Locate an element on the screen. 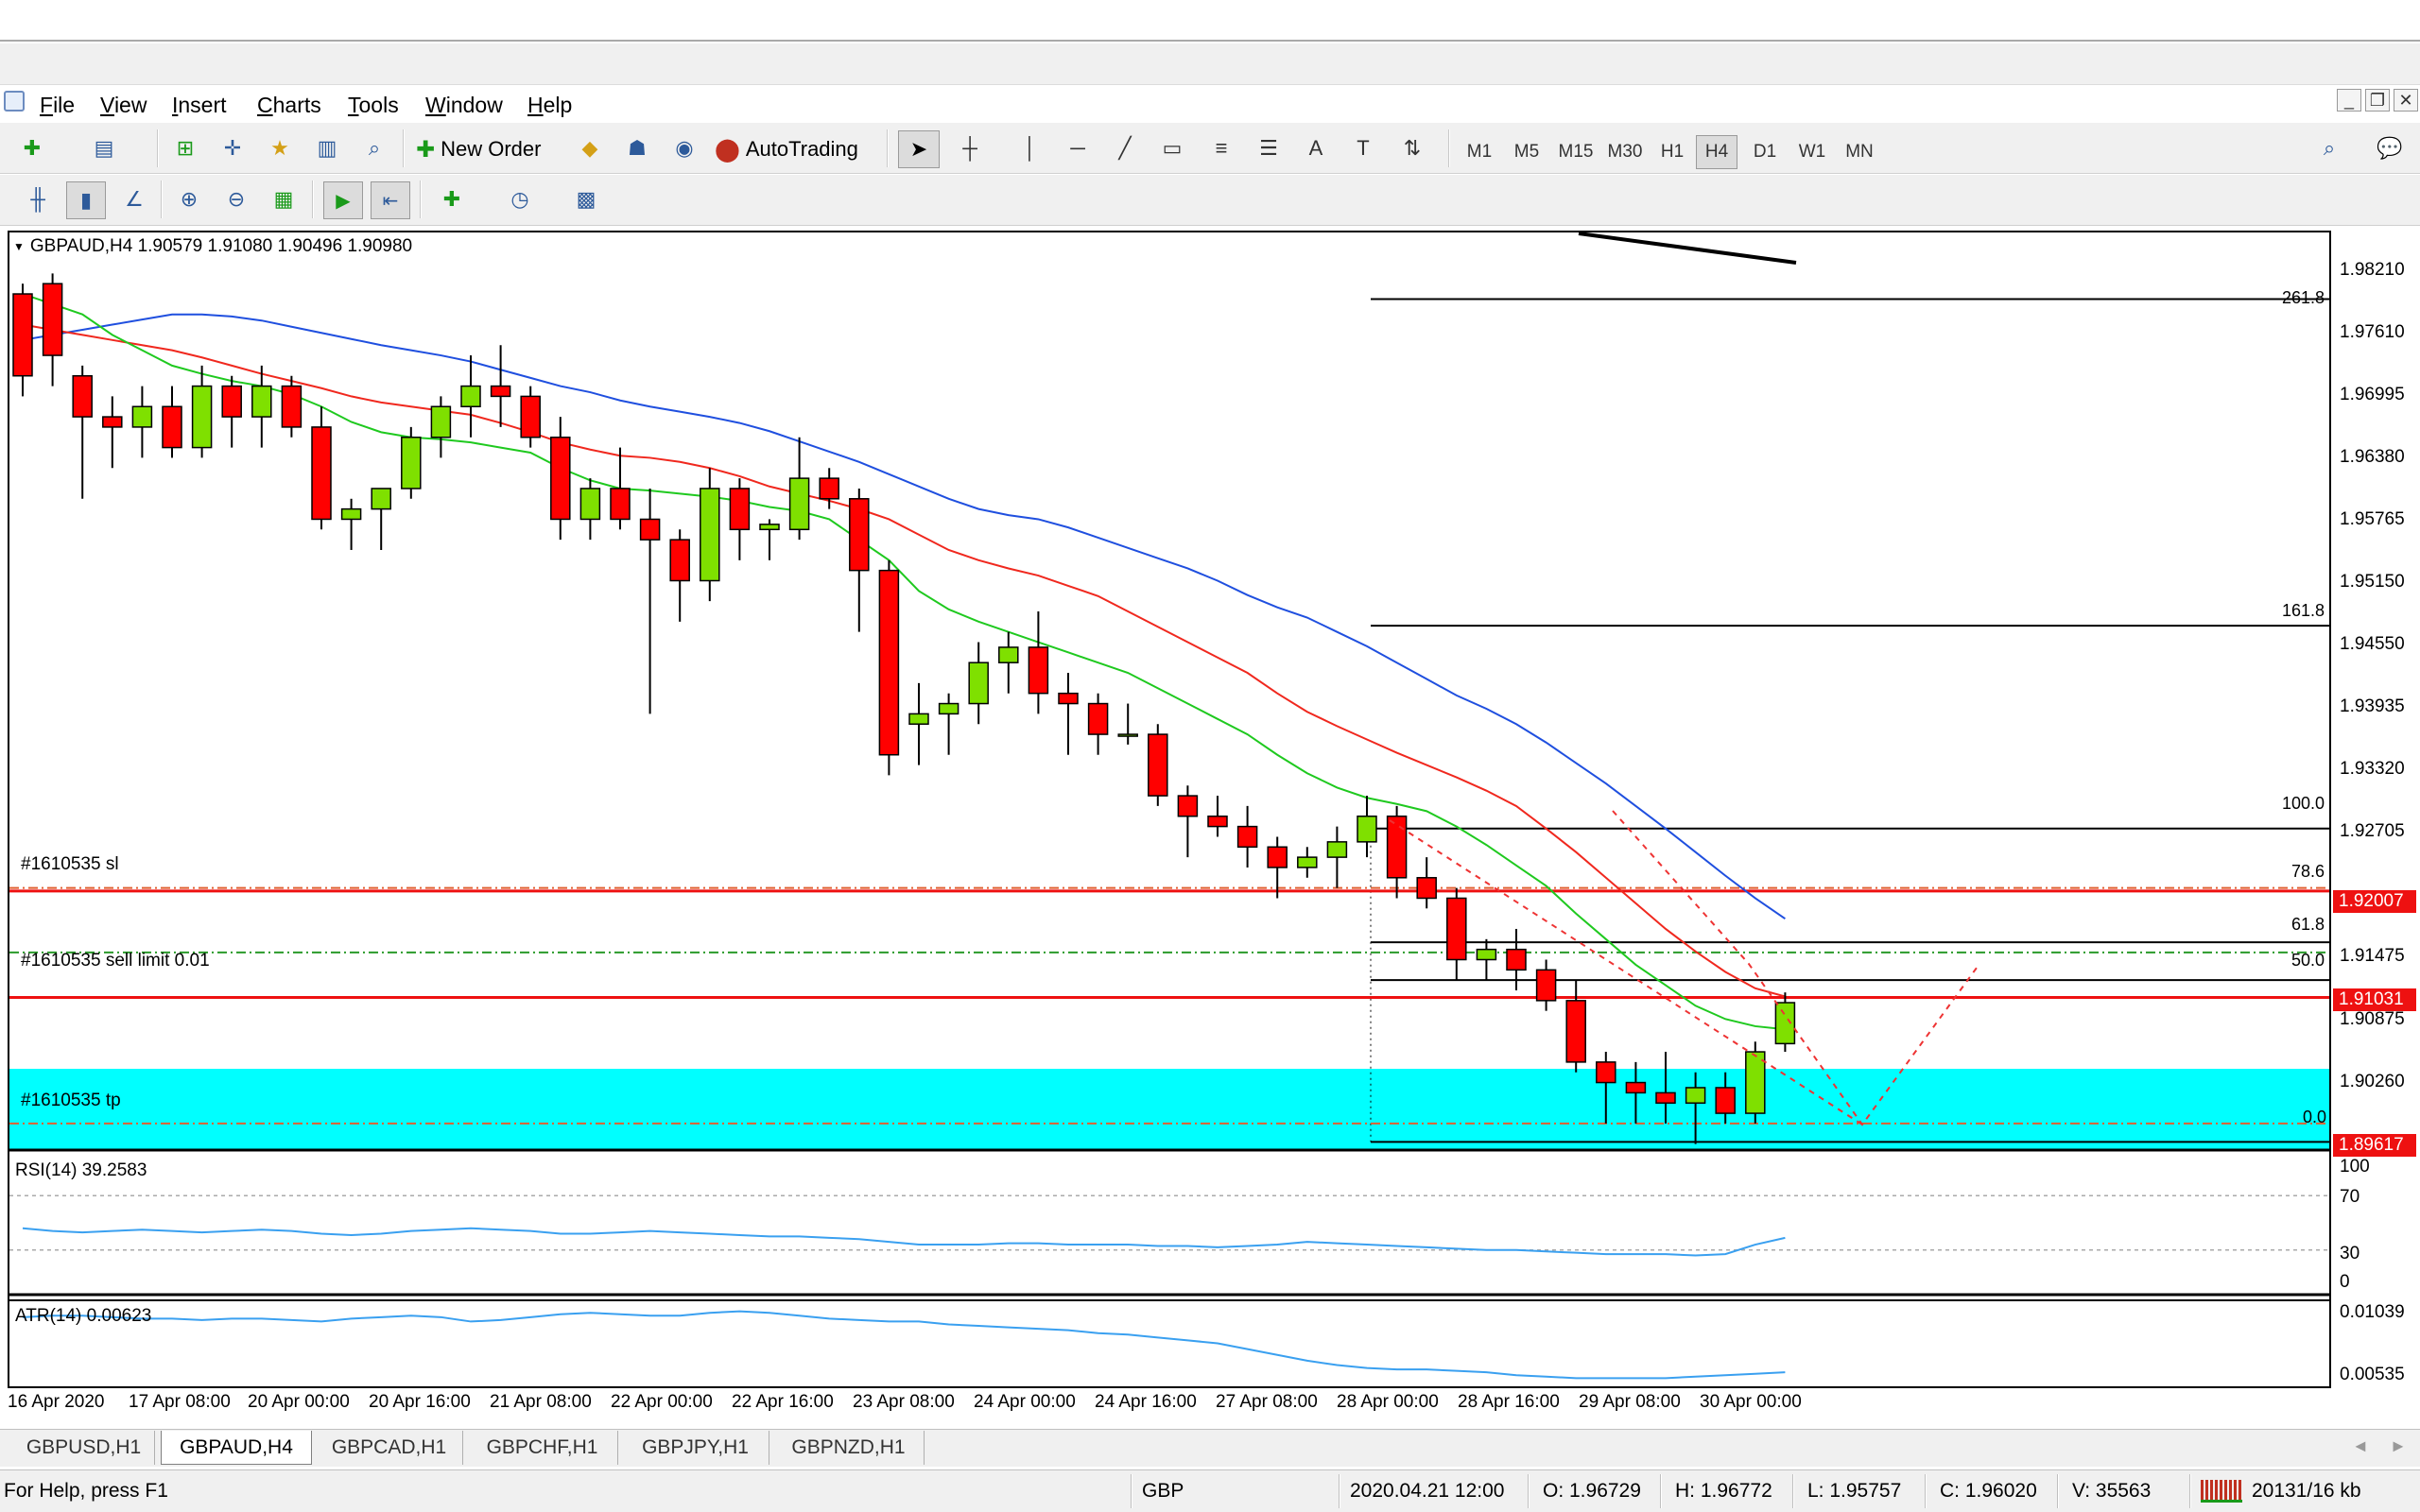 The image size is (2420, 1512). tp-zone is located at coordinates (1169, 1109).